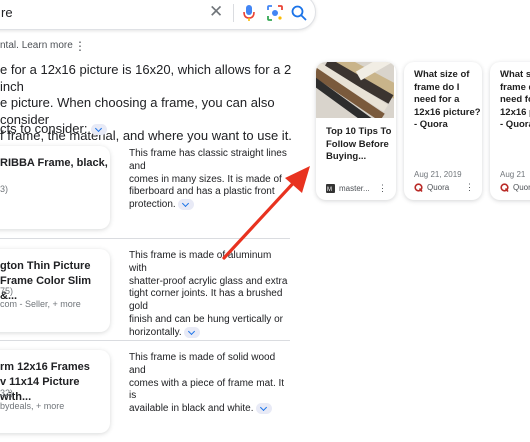 The image size is (530, 442). What do you see at coordinates (275, 13) in the screenshot?
I see `lens-icon` at bounding box center [275, 13].